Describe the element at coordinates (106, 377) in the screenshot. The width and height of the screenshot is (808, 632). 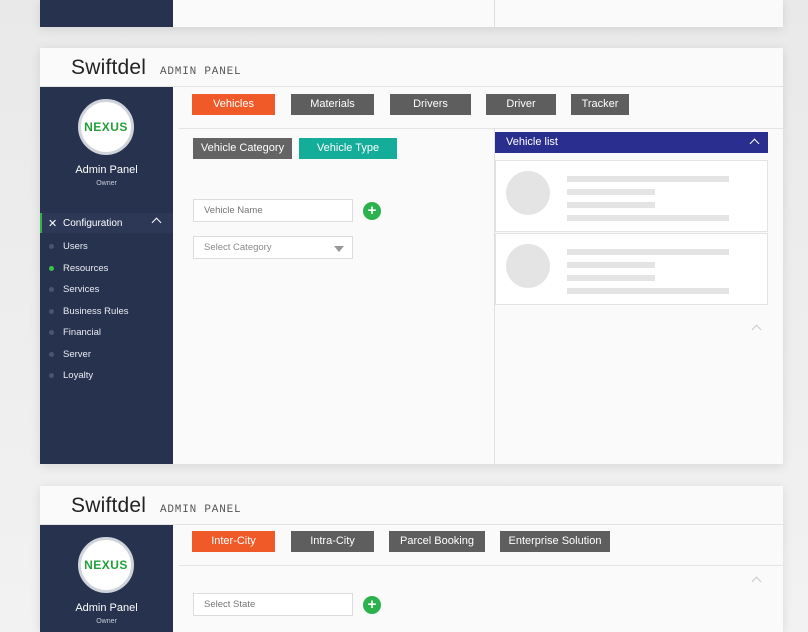
I see `sidebar-item-loyalty: Loyalty` at that location.